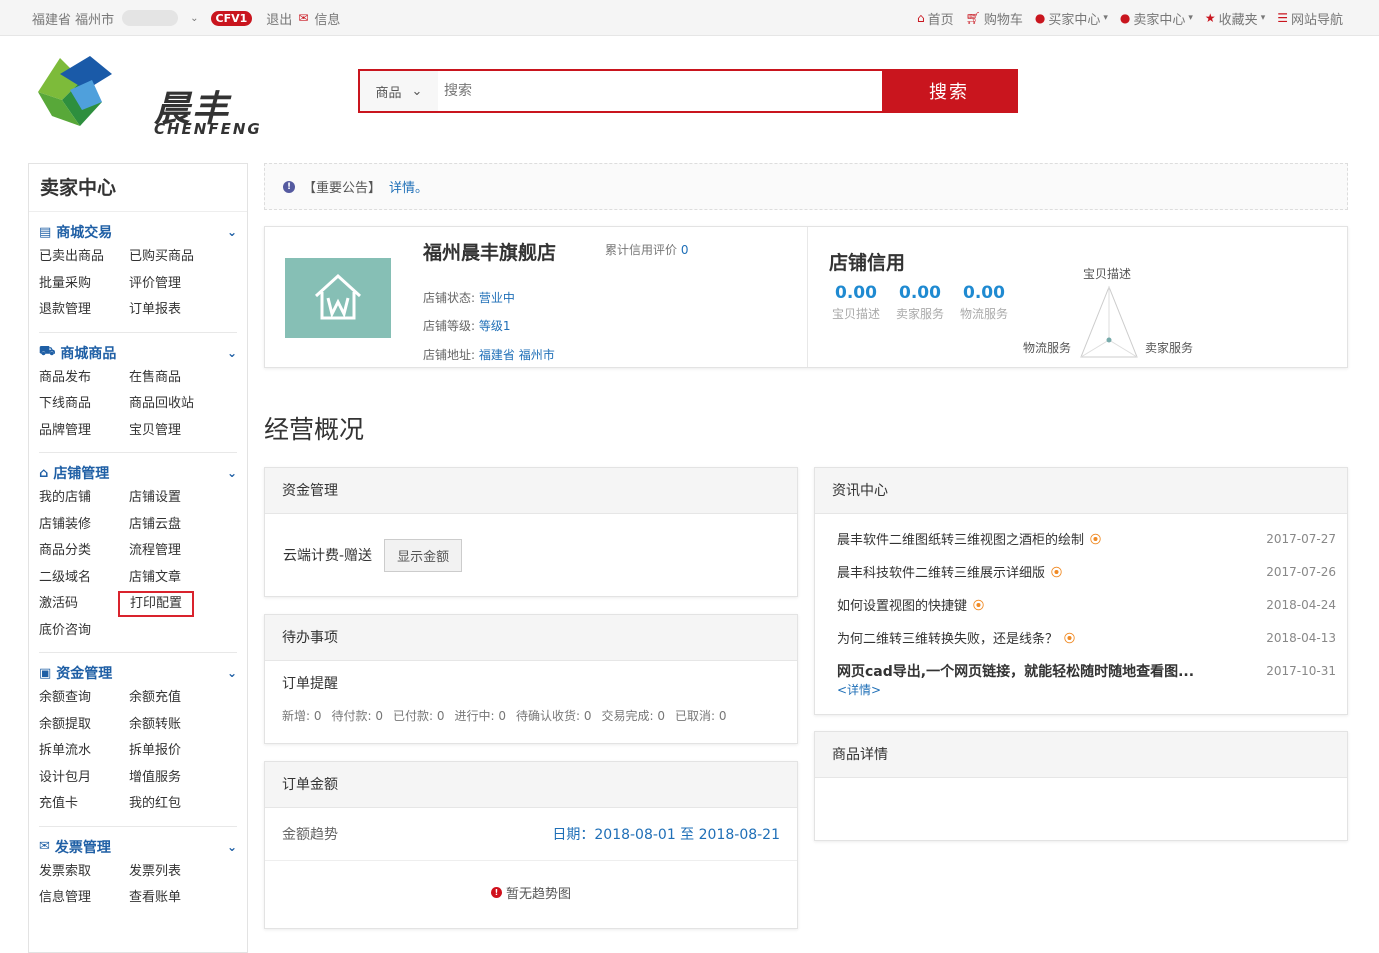 The image size is (1379, 953). What do you see at coordinates (174, 257) in the screenshot?
I see `sidebar-item: 已购买商品` at bounding box center [174, 257].